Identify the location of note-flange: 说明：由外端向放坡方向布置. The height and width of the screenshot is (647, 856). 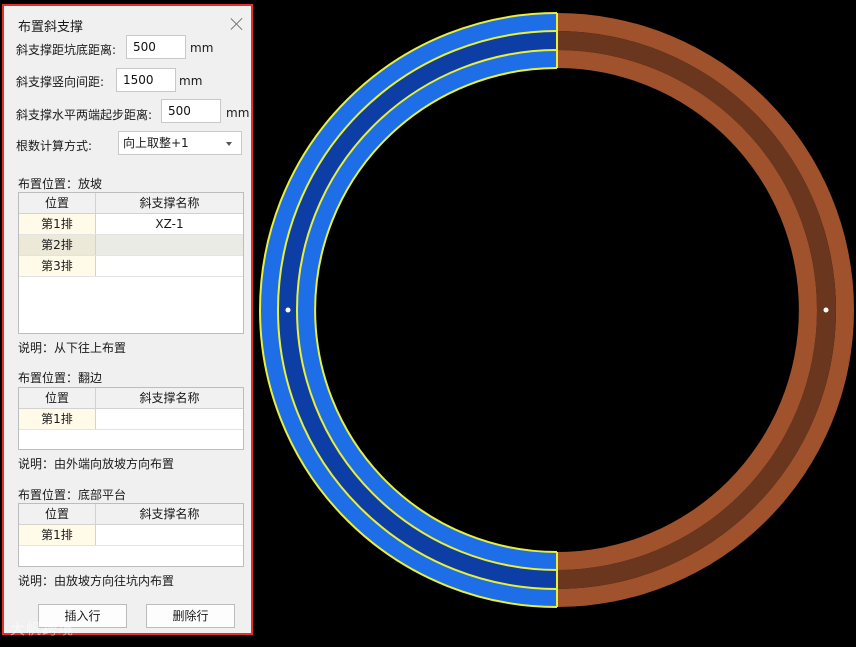
(96, 464).